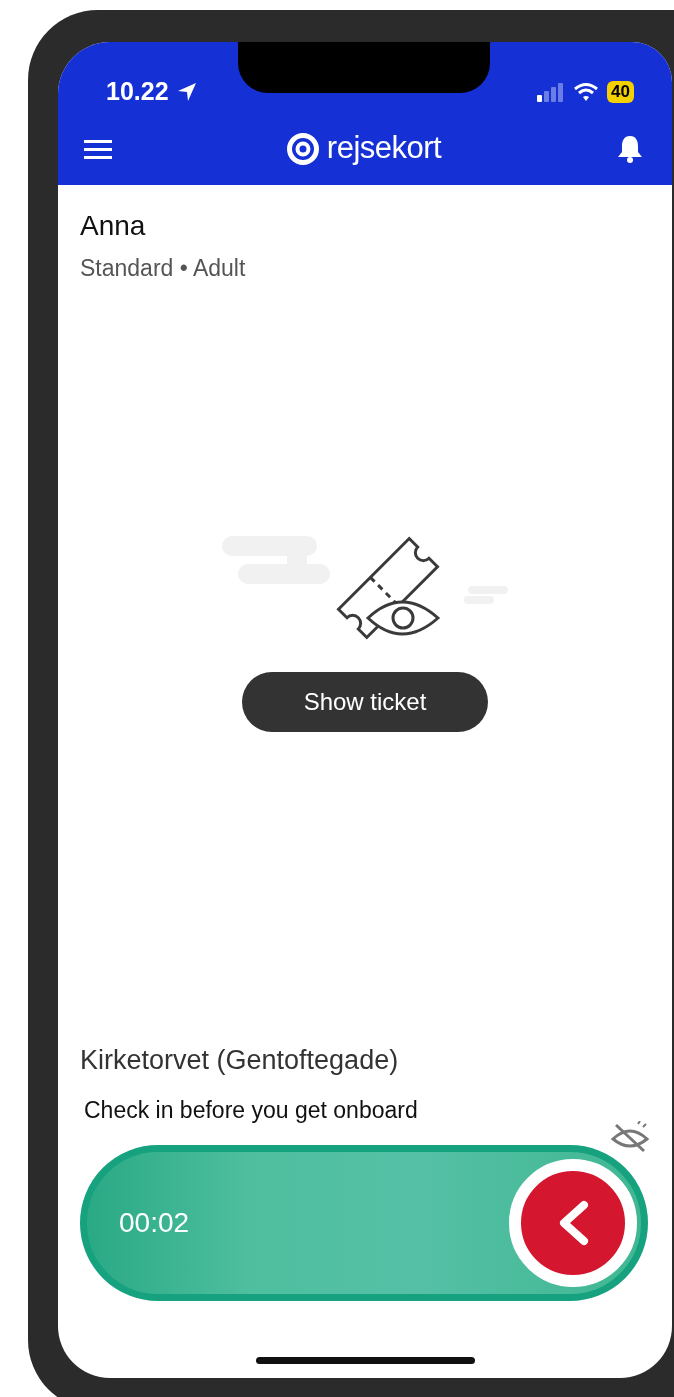 The image size is (674, 1397). Describe the element at coordinates (630, 1137) in the screenshot. I see `eye-slash-icon` at that location.